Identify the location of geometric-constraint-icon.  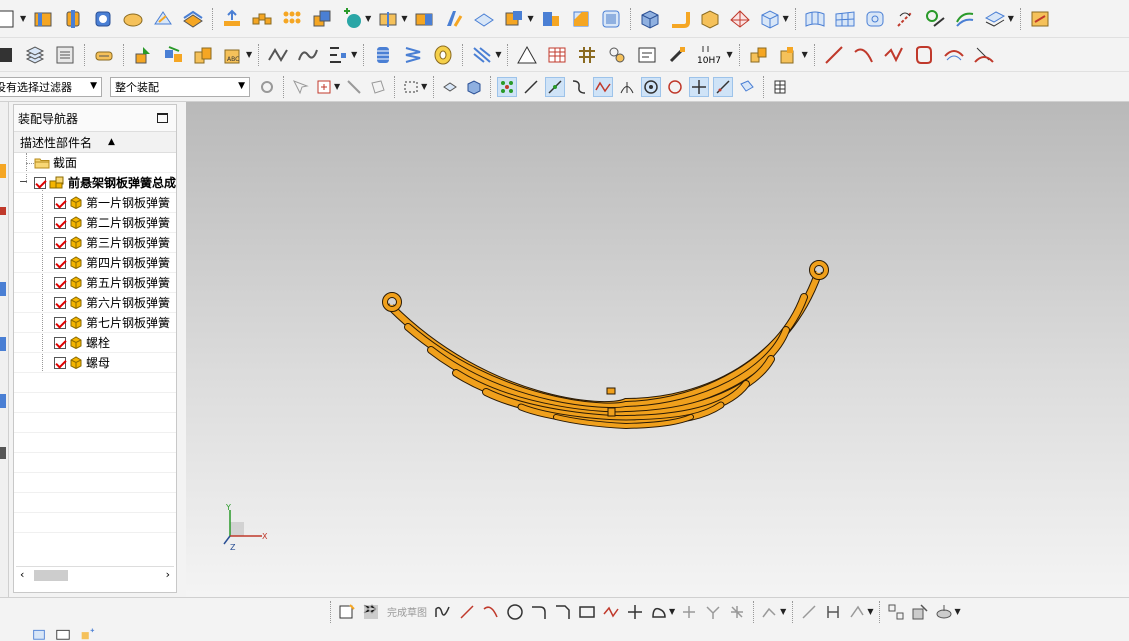
(857, 612).